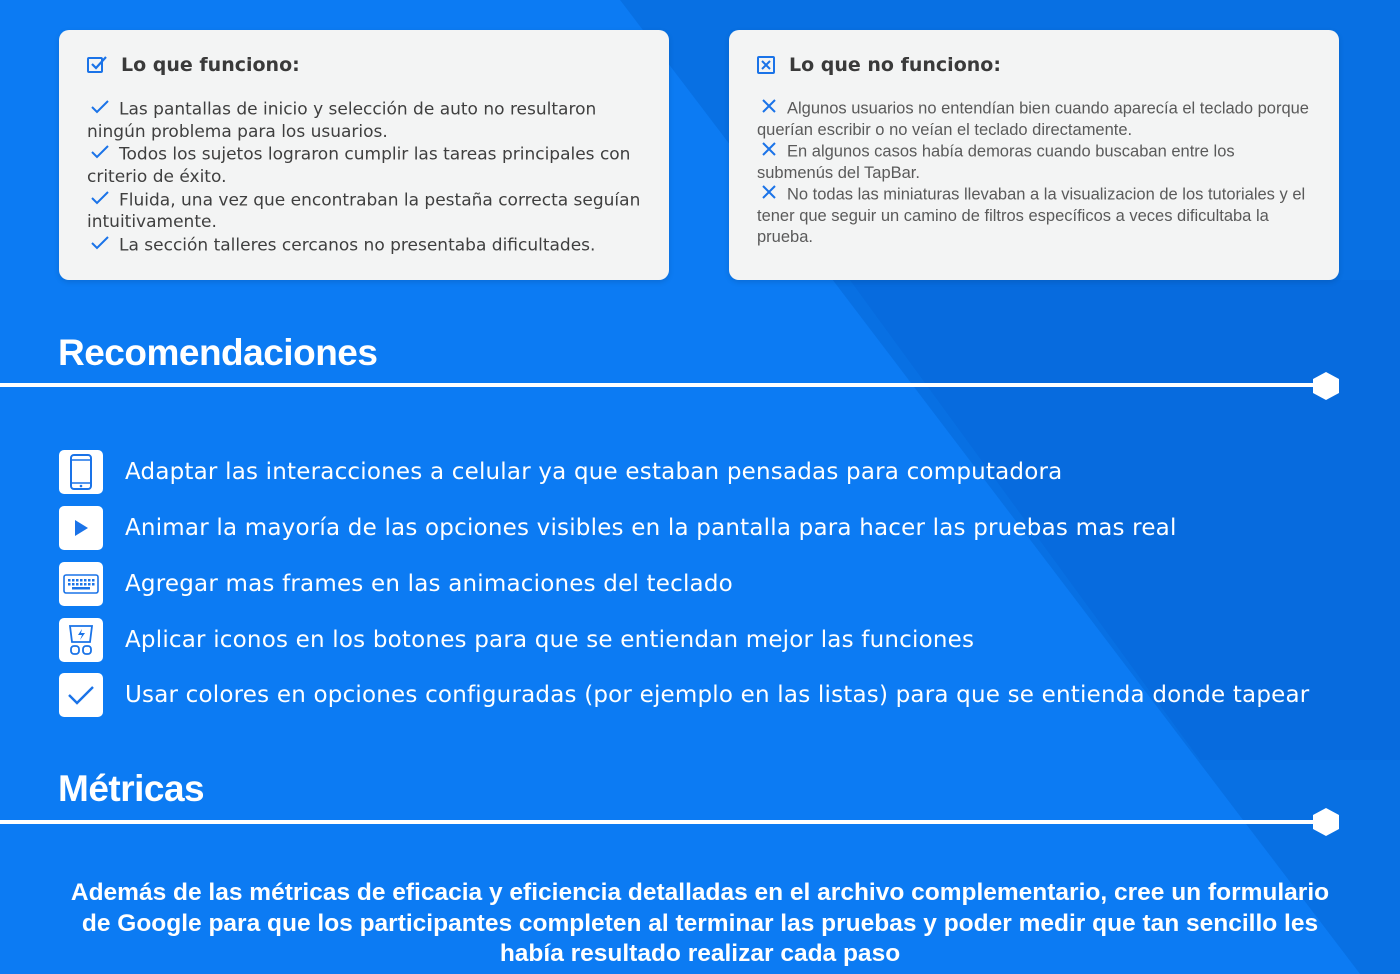 Image resolution: width=1400 pixels, height=974 pixels. I want to click on keyboard-icon, so click(81, 584).